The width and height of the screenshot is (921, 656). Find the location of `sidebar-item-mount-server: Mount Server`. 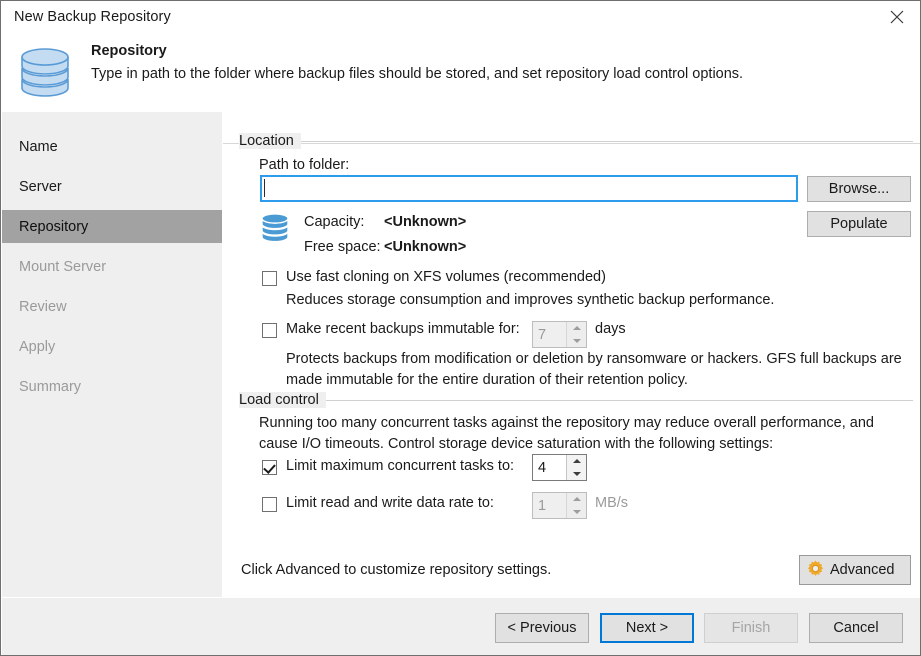

sidebar-item-mount-server: Mount Server is located at coordinates (112, 266).